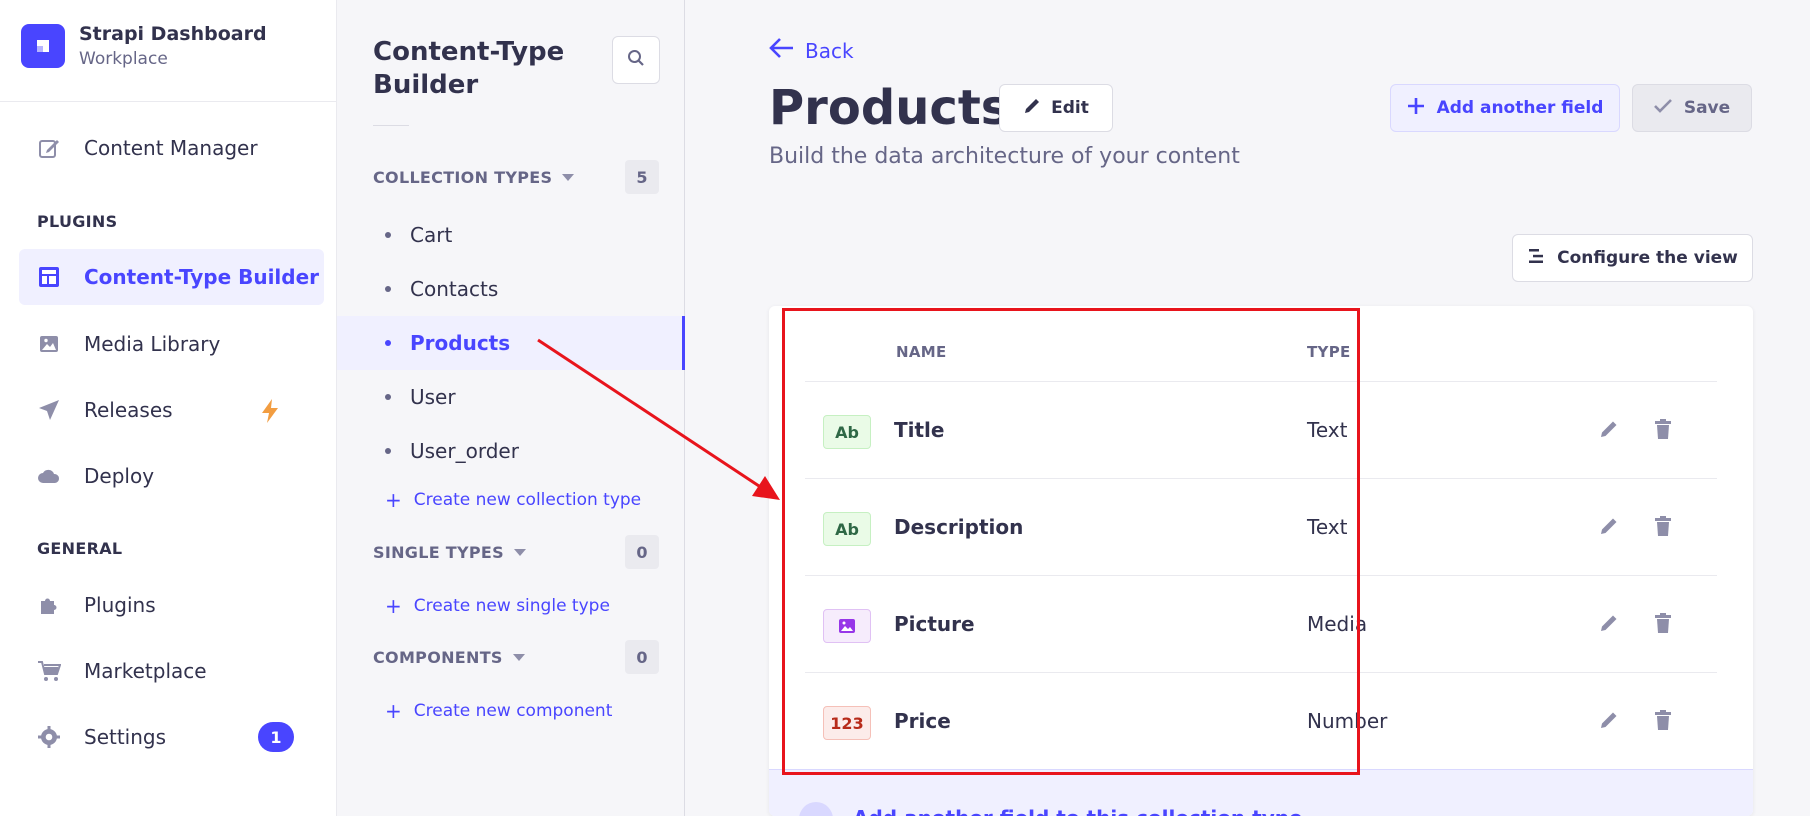  What do you see at coordinates (171, 737) in the screenshot?
I see `nav-item-settings: Settings 1` at bounding box center [171, 737].